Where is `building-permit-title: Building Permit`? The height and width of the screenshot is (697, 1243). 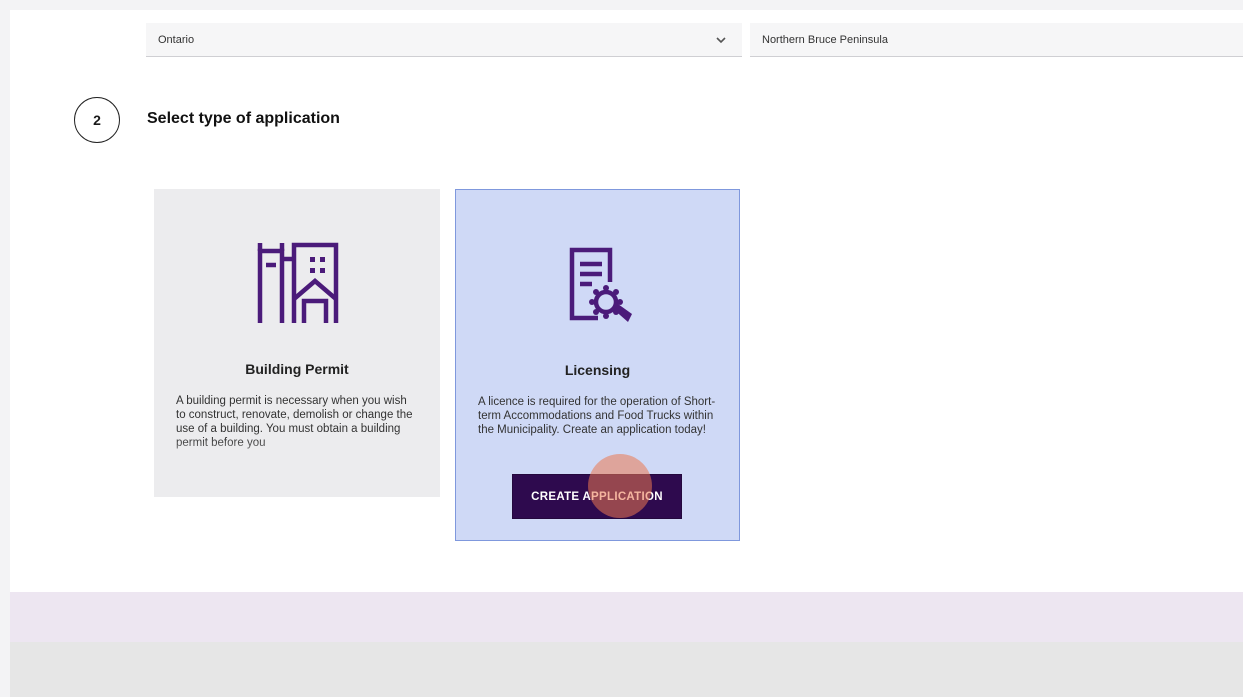 building-permit-title: Building Permit is located at coordinates (297, 369).